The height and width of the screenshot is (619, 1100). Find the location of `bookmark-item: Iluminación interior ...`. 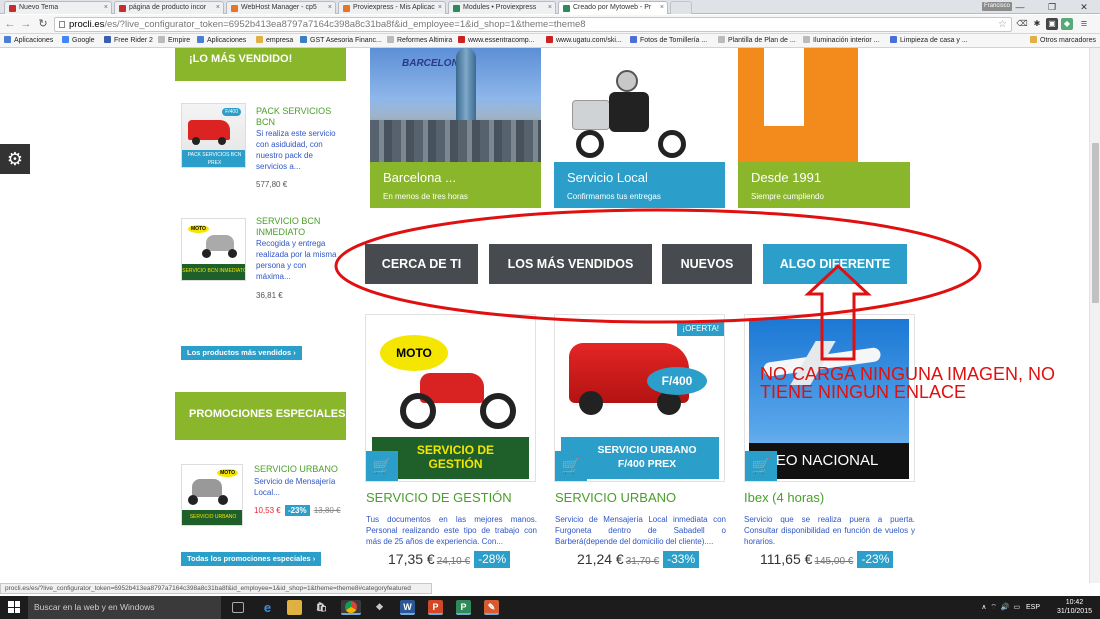

bookmark-item: Iluminación interior ... is located at coordinates (841, 41).